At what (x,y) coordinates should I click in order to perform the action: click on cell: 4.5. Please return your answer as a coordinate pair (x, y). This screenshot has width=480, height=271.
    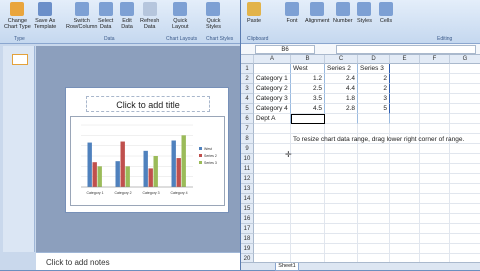
    Looking at the image, I should click on (308, 109).